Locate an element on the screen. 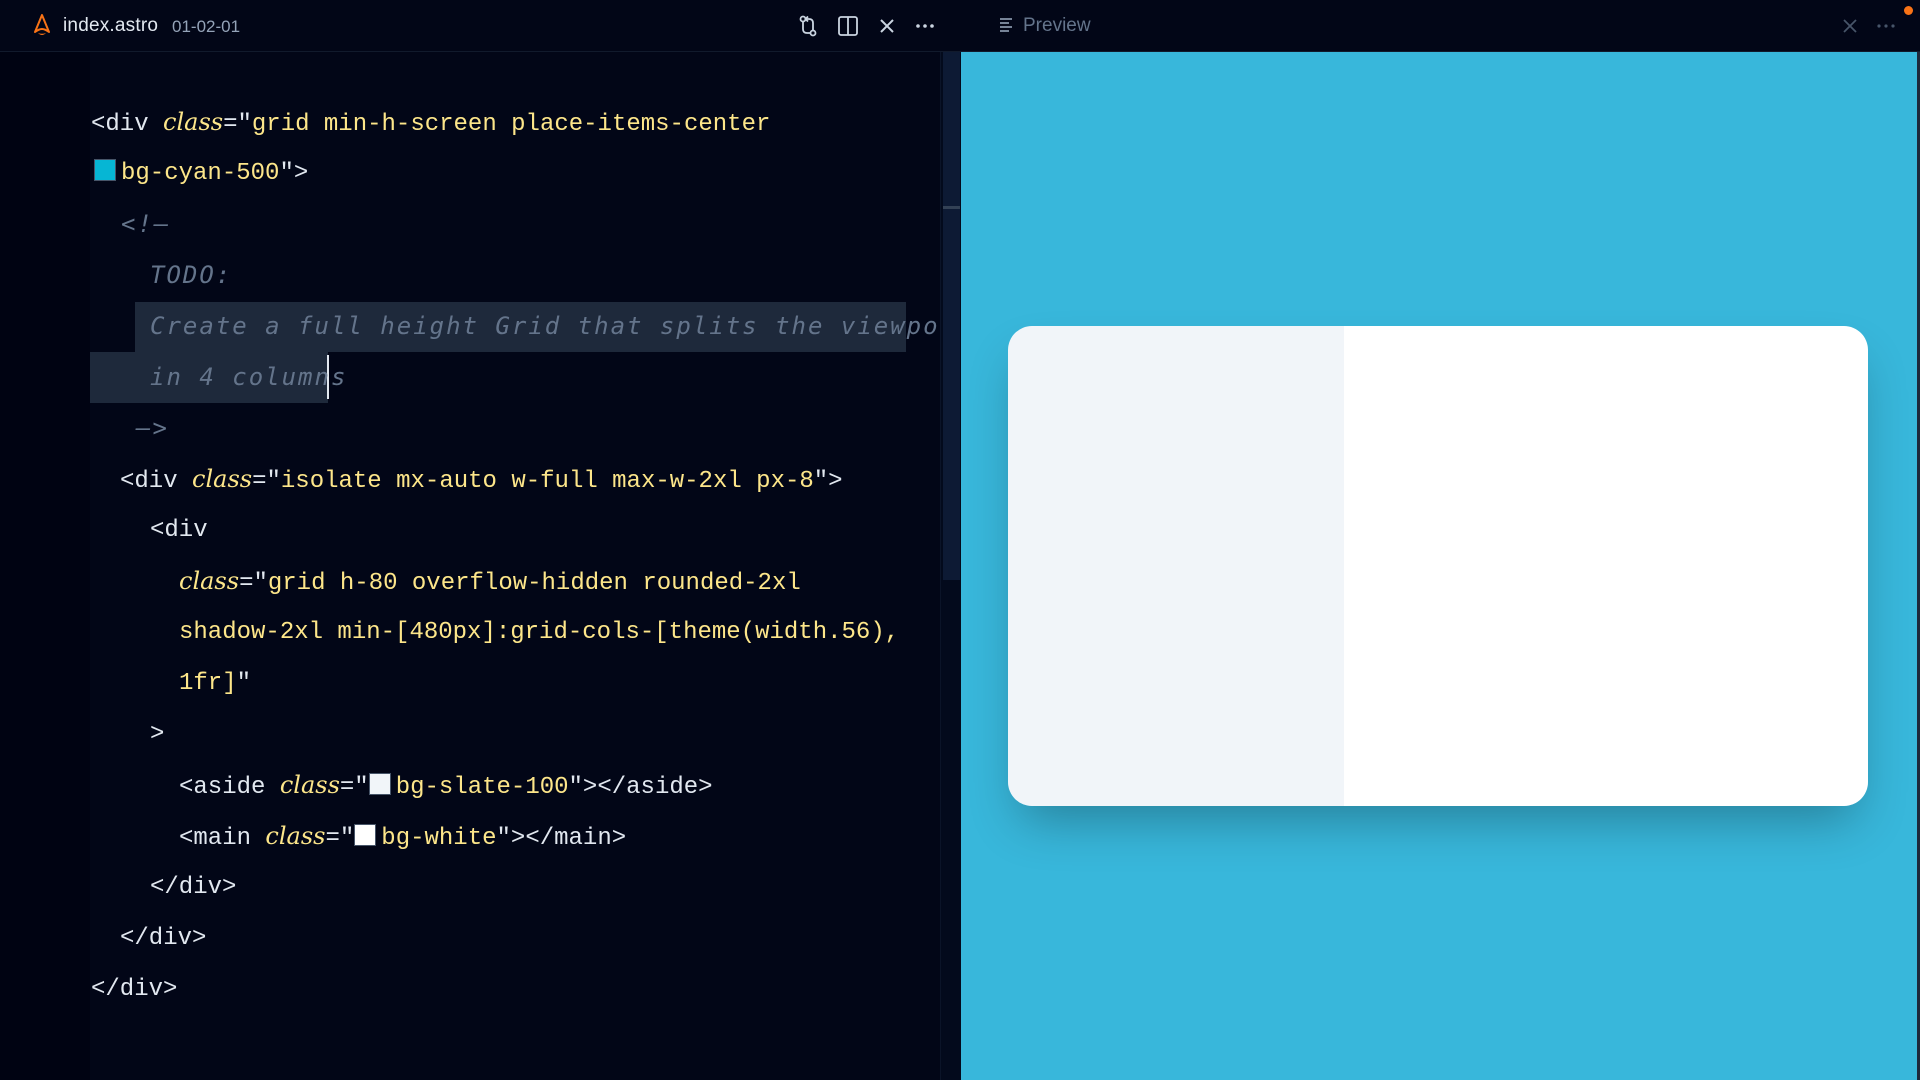 This screenshot has width=1920, height=1080. tab-subtitle: 01-02-01 is located at coordinates (206, 26).